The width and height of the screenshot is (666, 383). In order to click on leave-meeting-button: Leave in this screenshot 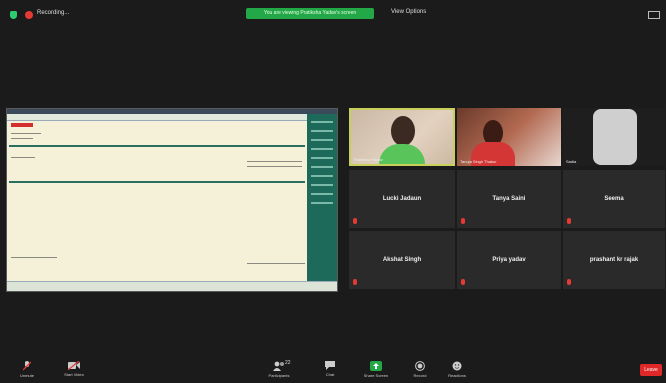, I will do `click(651, 370)`.